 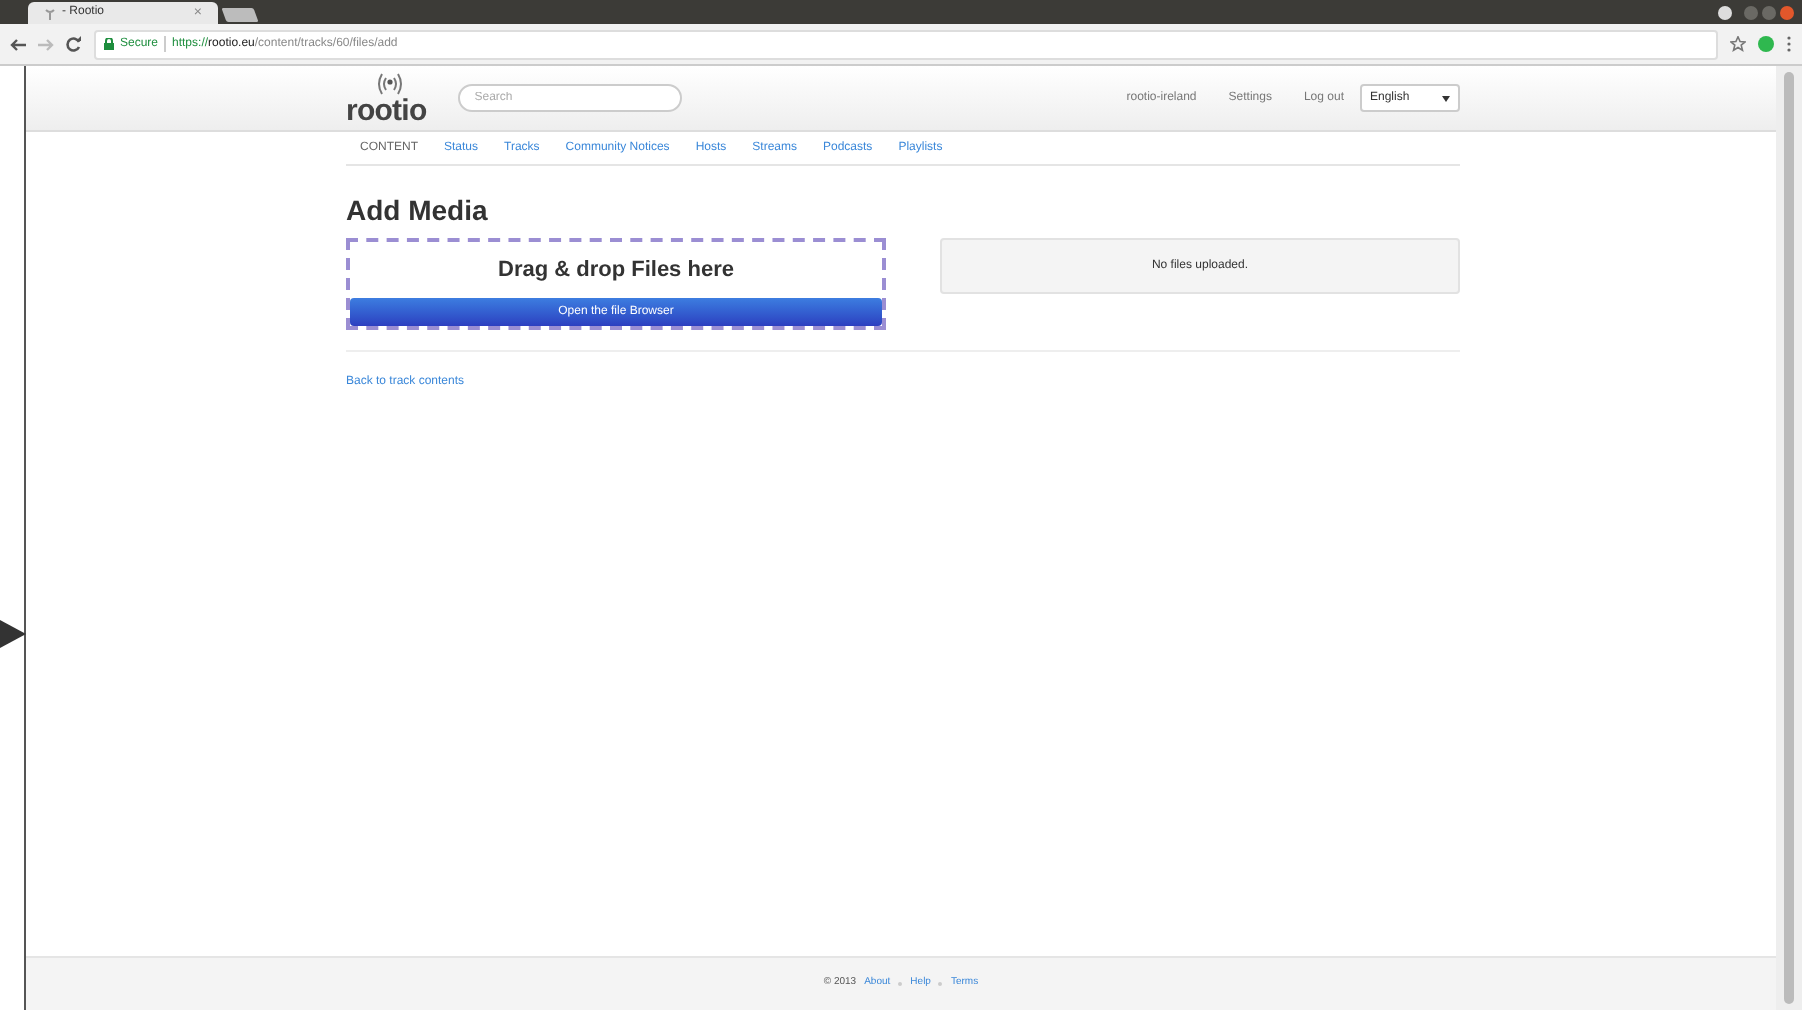 I want to click on reload-icon, so click(x=74, y=44).